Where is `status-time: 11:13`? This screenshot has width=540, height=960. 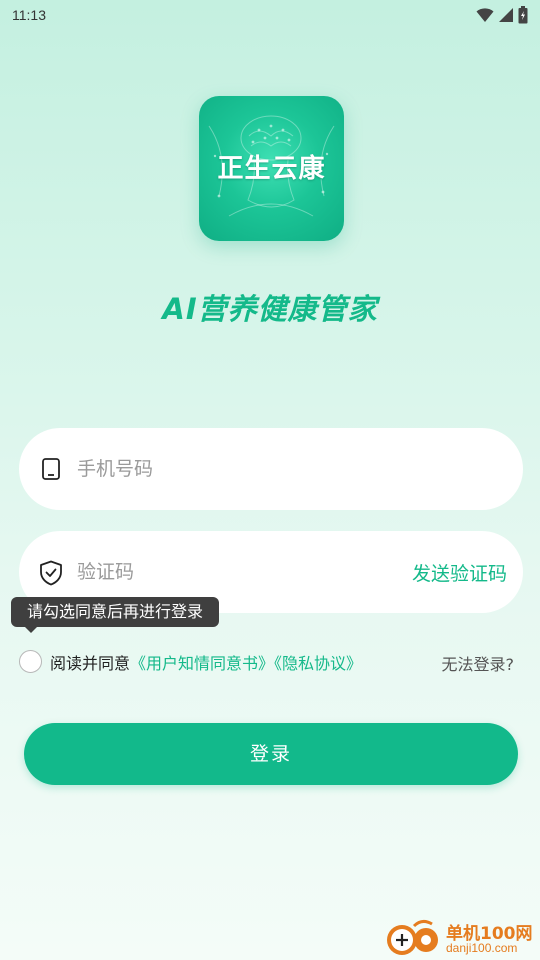
status-time: 11:13 is located at coordinates (29, 15).